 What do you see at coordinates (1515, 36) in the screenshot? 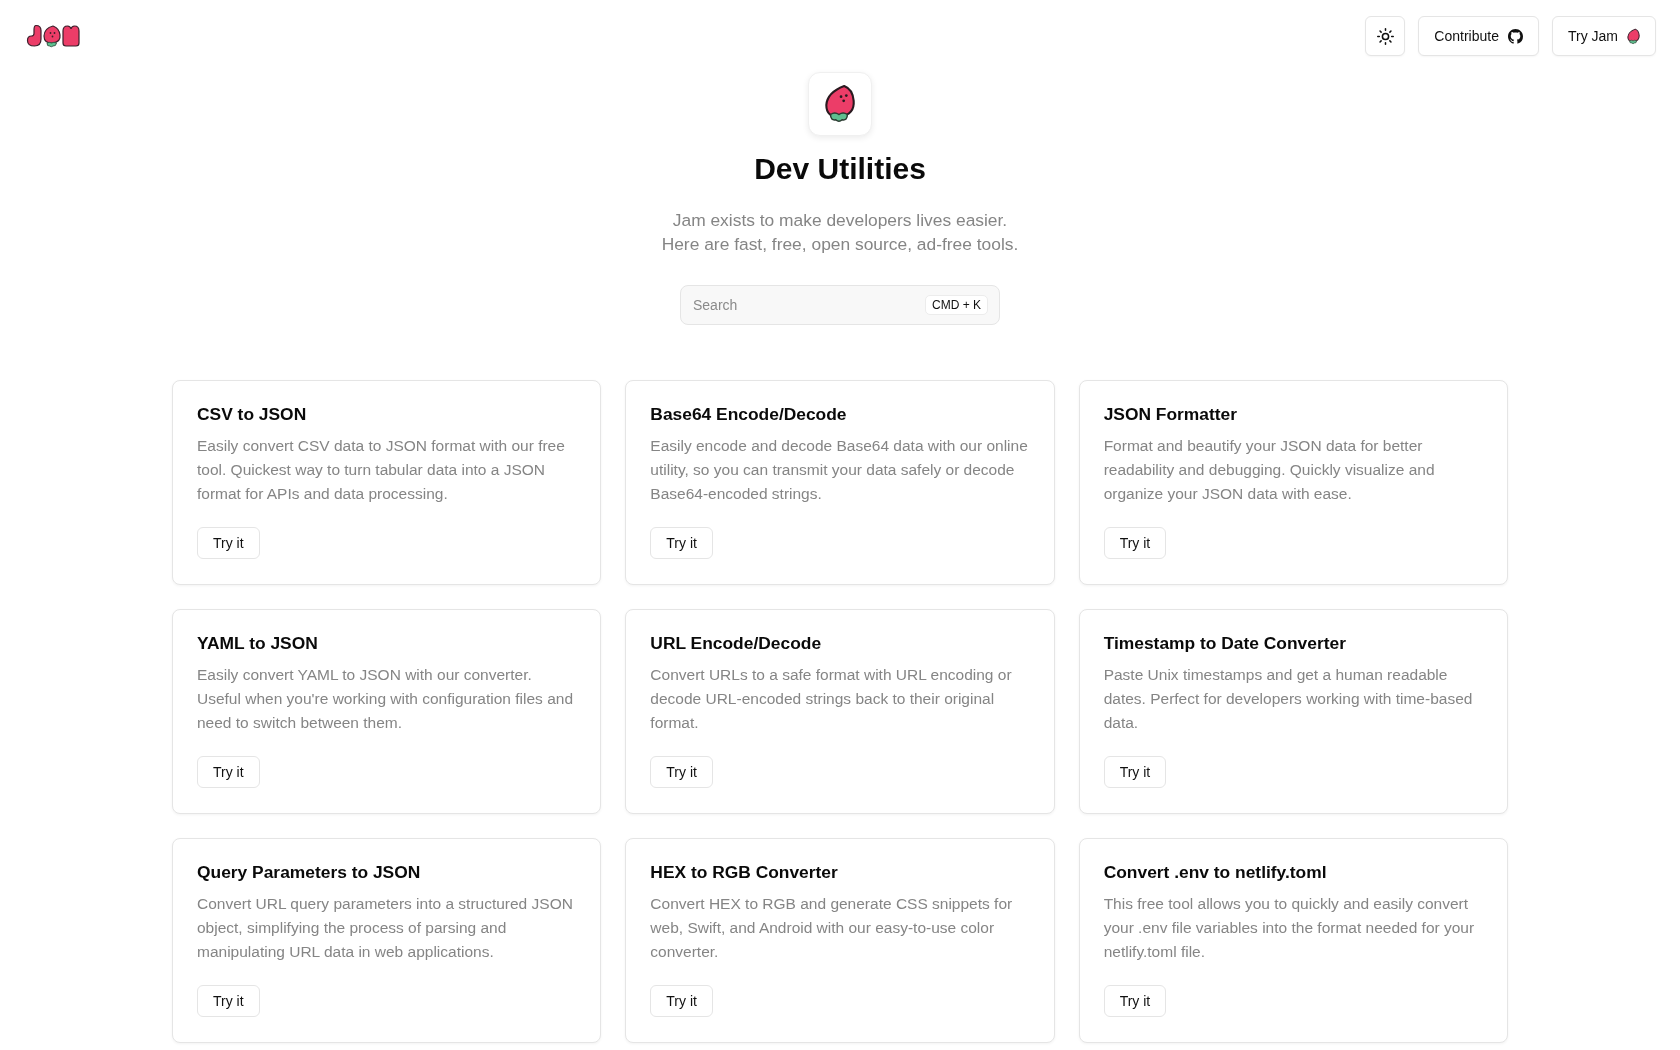
I see `github-icon` at bounding box center [1515, 36].